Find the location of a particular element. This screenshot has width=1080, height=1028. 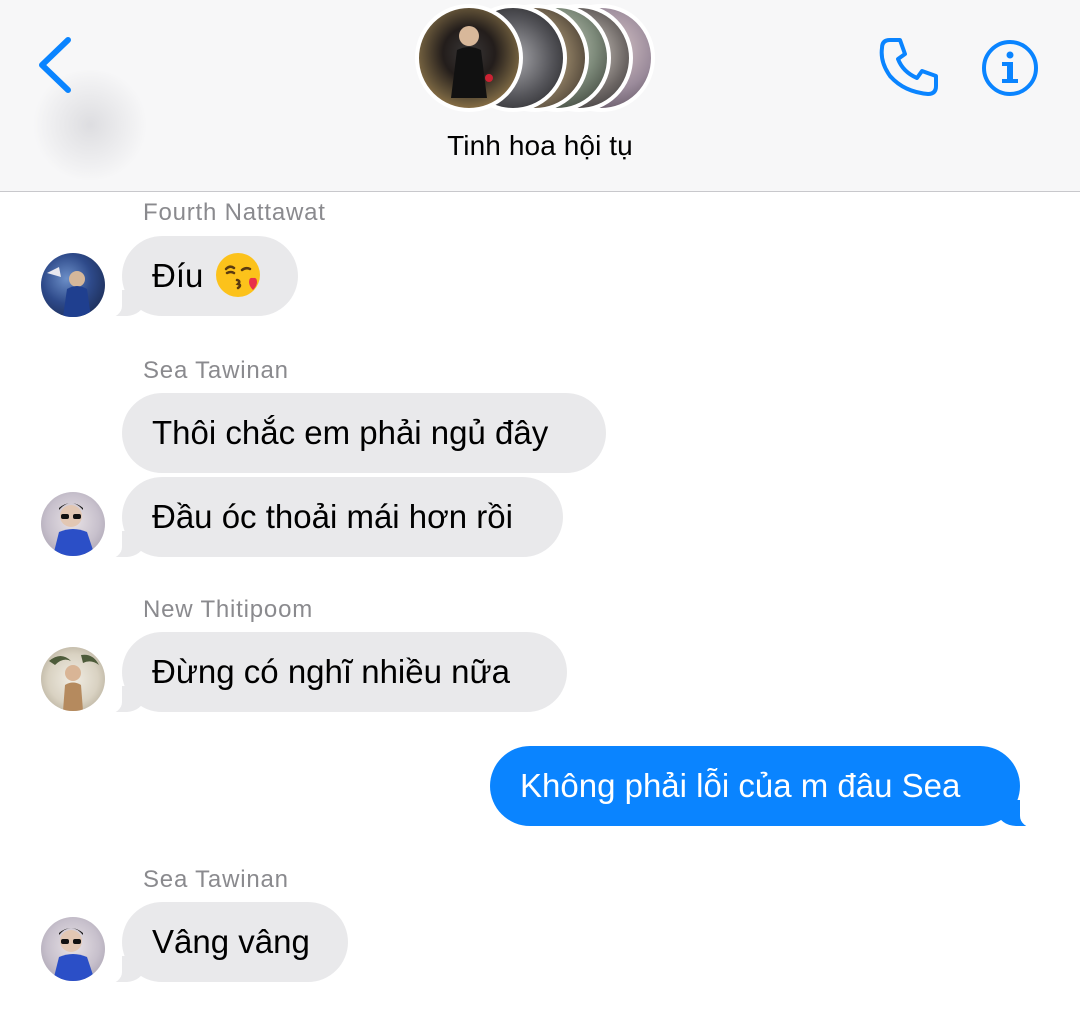

outgoing-message-bubble: Không phải lỗi của m đâu Sea is located at coordinates (767, 787).